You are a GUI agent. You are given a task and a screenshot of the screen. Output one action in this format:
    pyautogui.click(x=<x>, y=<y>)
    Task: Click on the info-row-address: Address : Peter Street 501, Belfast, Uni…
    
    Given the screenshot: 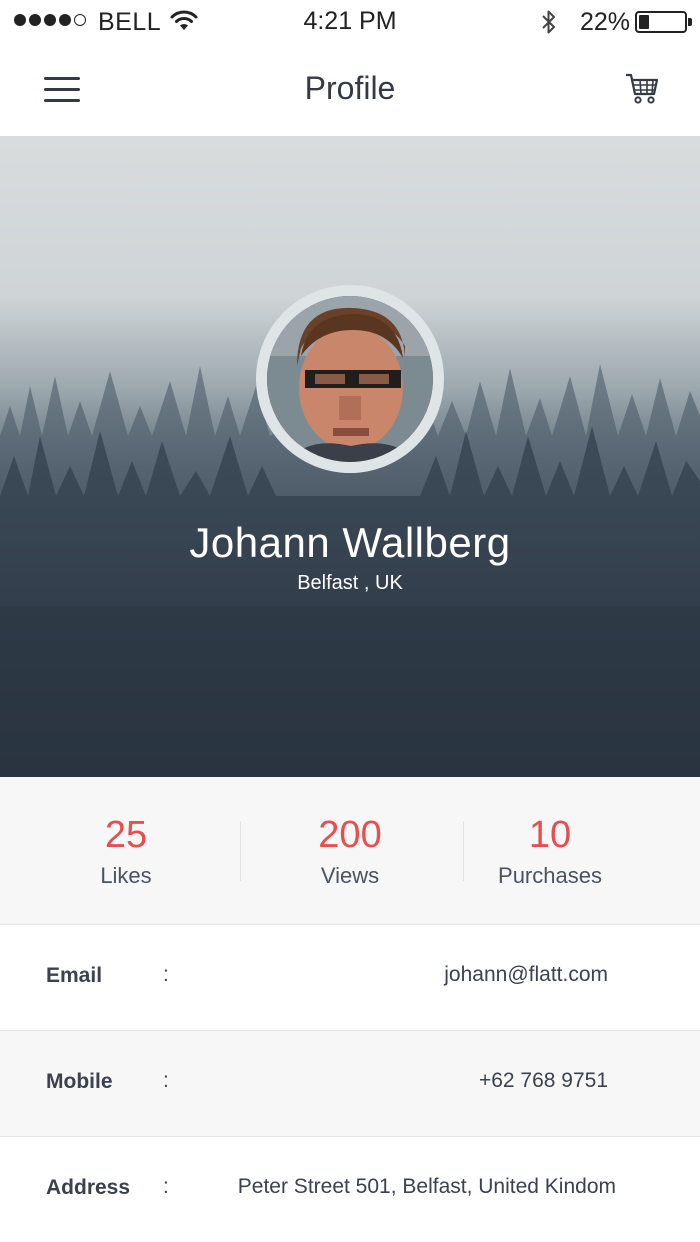 What is the action you would take?
    pyautogui.click(x=350, y=1189)
    